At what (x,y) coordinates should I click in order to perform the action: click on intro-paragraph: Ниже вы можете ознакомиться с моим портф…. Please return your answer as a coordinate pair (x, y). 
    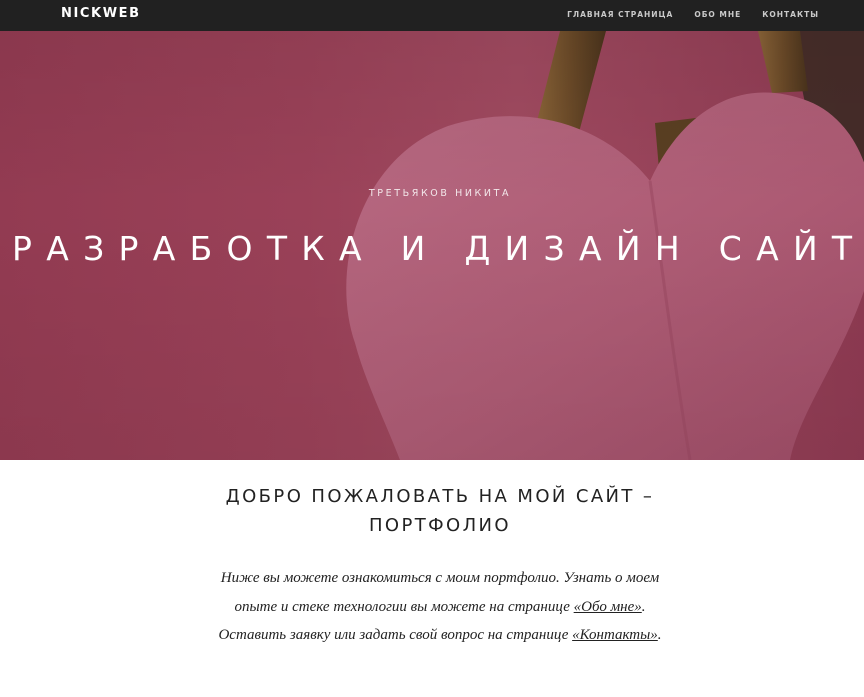
    Looking at the image, I should click on (432, 607).